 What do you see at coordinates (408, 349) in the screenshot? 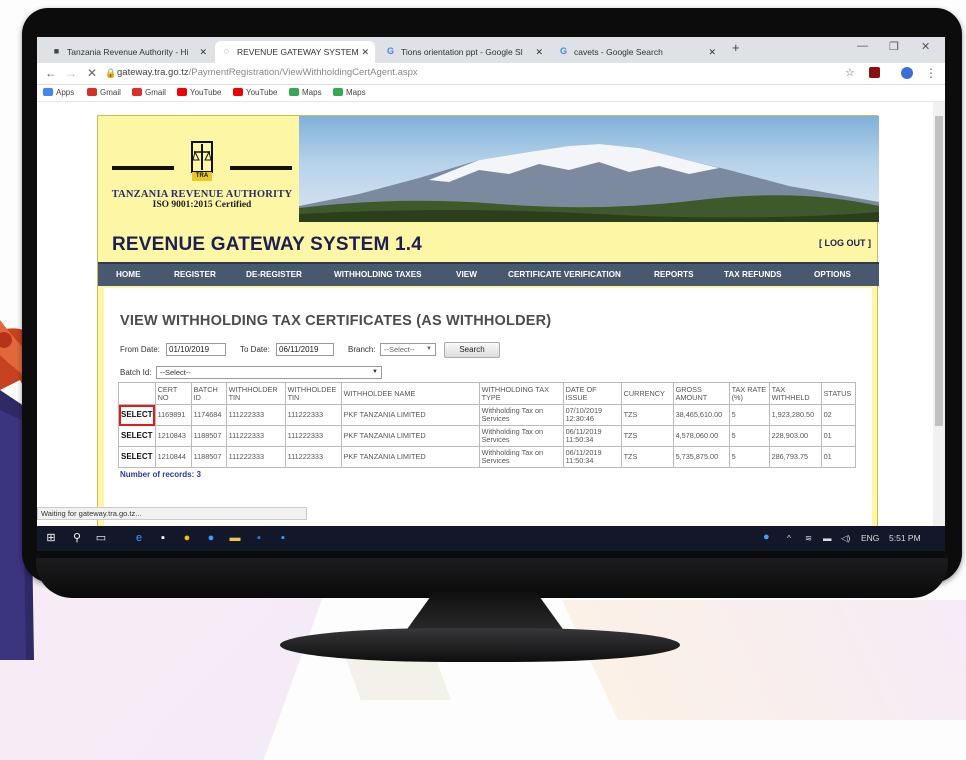
I see `branch-select: --Select-- ▼` at bounding box center [408, 349].